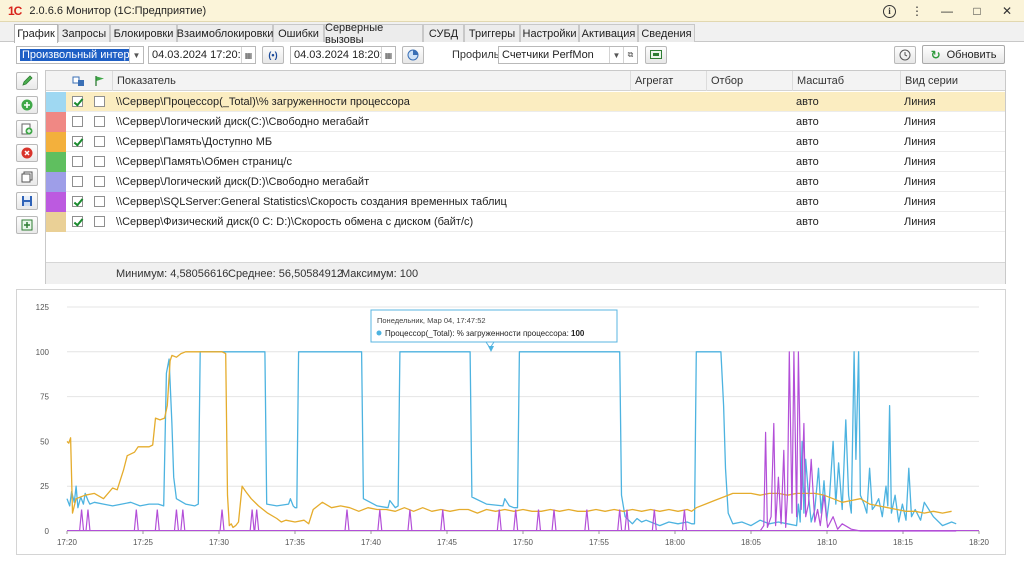 This screenshot has width=1024, height=568. Describe the element at coordinates (27, 129) in the screenshot. I see `copy-button` at that location.